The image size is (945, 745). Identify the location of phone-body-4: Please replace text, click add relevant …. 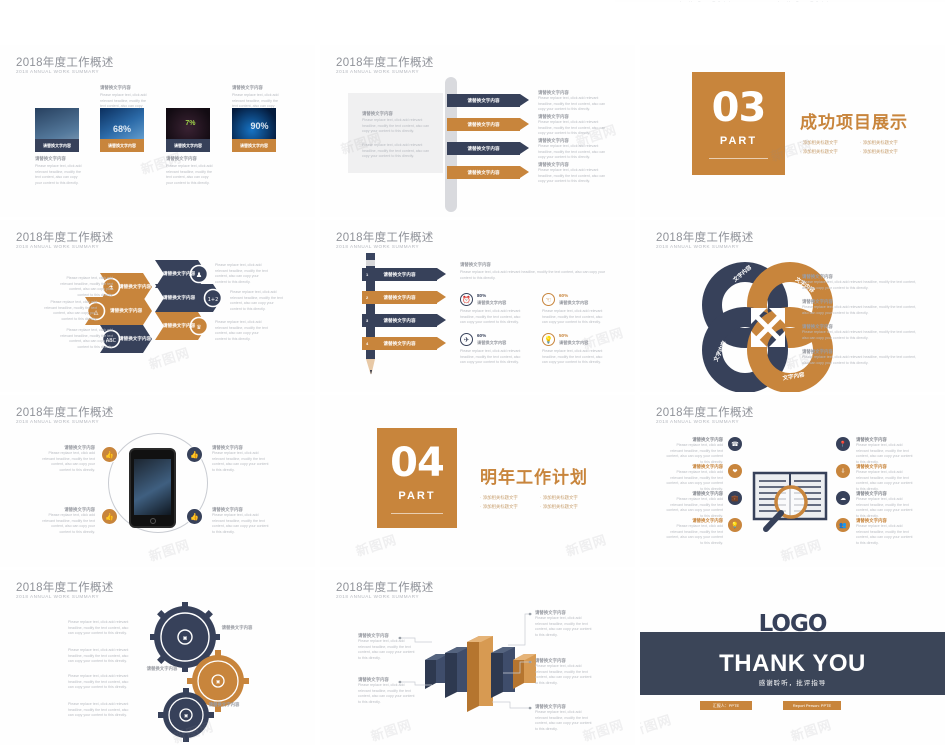
(240, 523).